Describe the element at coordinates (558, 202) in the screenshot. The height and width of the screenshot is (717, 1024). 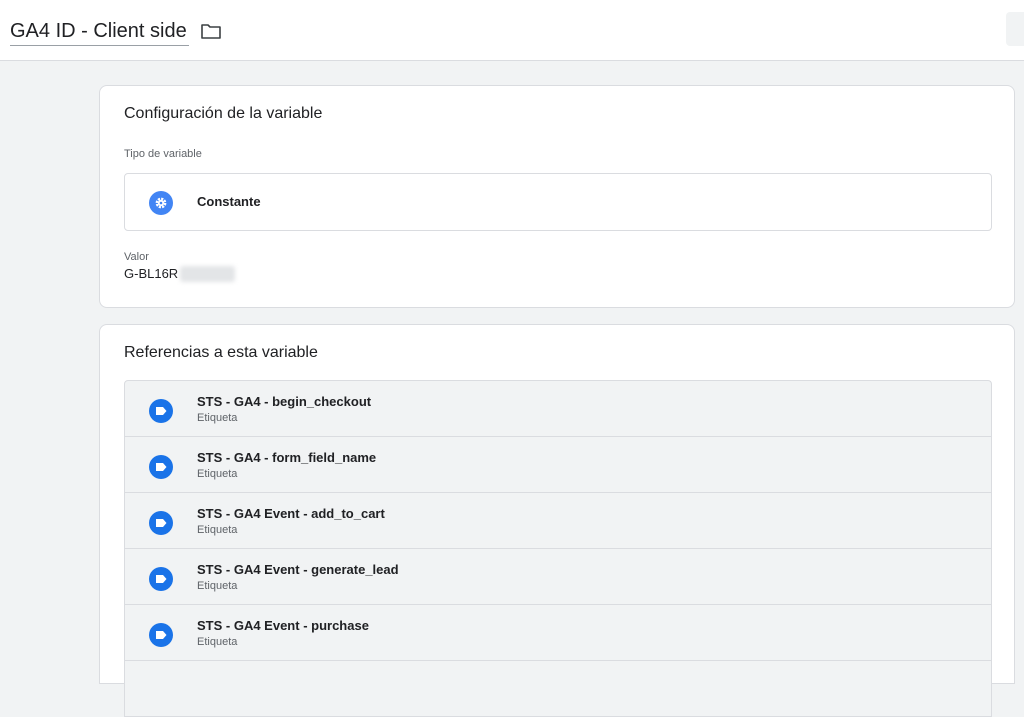
I see `variable-type-selector: Constante` at that location.